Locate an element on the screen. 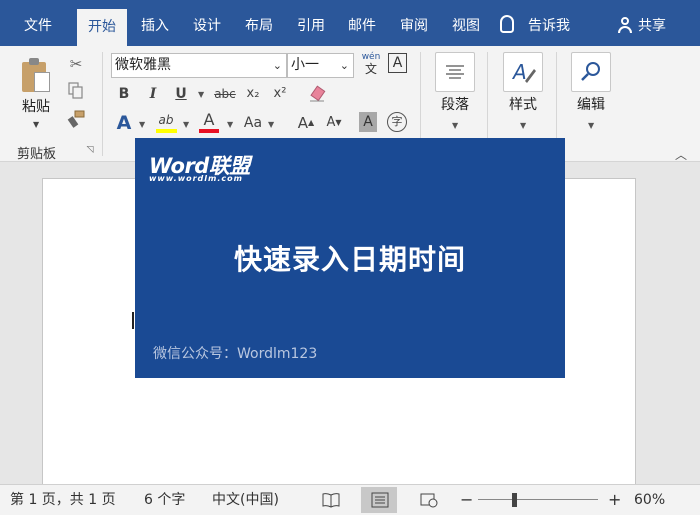 This screenshot has width=700, height=515. paragraph-button is located at coordinates (455, 72).